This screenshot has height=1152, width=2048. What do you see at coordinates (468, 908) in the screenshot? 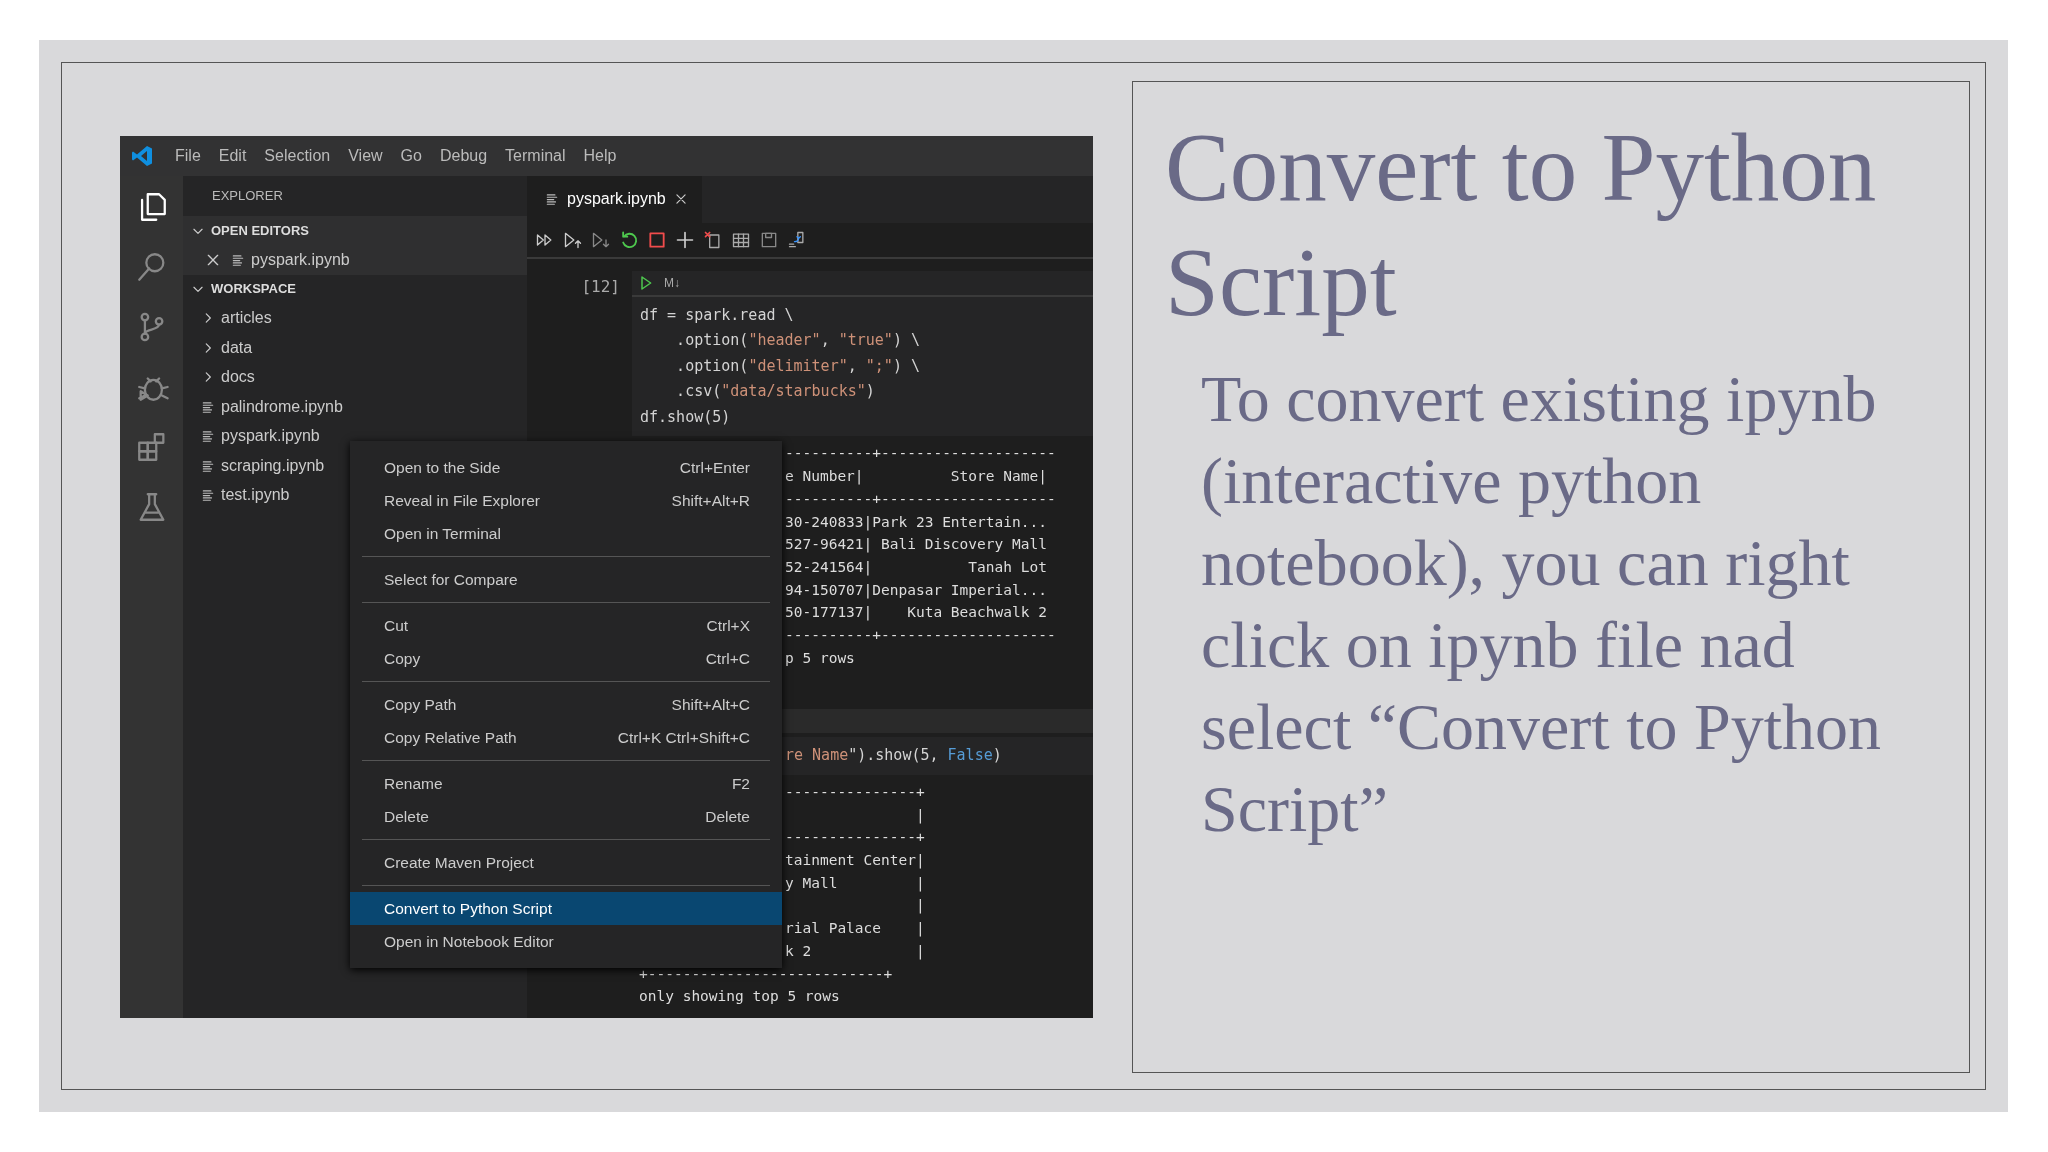
I see `menu-item-label: Convert to Python Script` at bounding box center [468, 908].